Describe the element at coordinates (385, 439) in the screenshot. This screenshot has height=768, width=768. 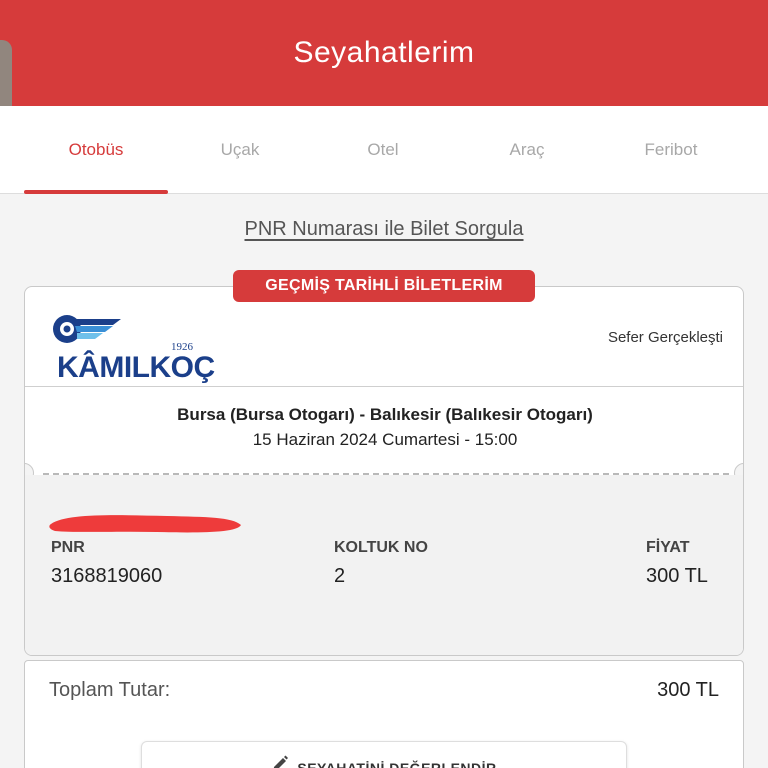
I see `trip-datetime: 15 Haziran 2024 Cumartesi - 15:00` at that location.